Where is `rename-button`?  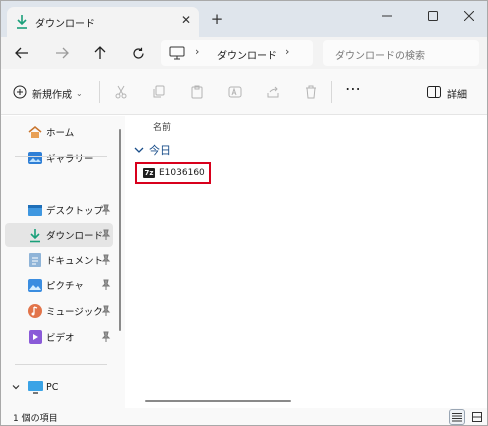 rename-button is located at coordinates (235, 92).